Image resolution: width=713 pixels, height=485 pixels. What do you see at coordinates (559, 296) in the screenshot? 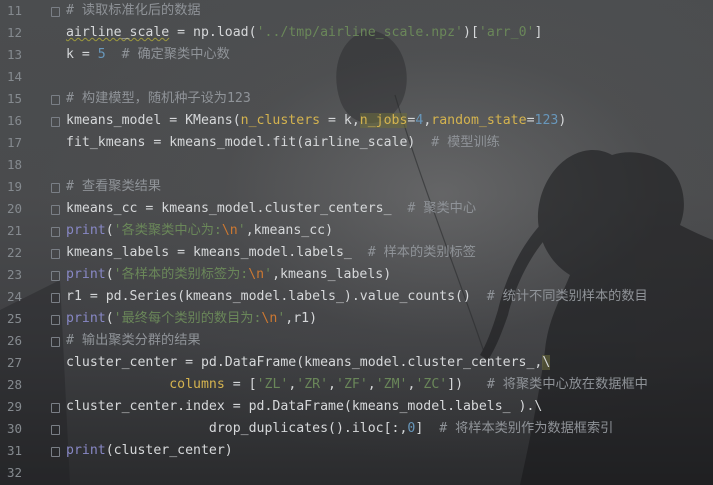
I see `code-token: # 统计不同类别样本的数目` at bounding box center [559, 296].